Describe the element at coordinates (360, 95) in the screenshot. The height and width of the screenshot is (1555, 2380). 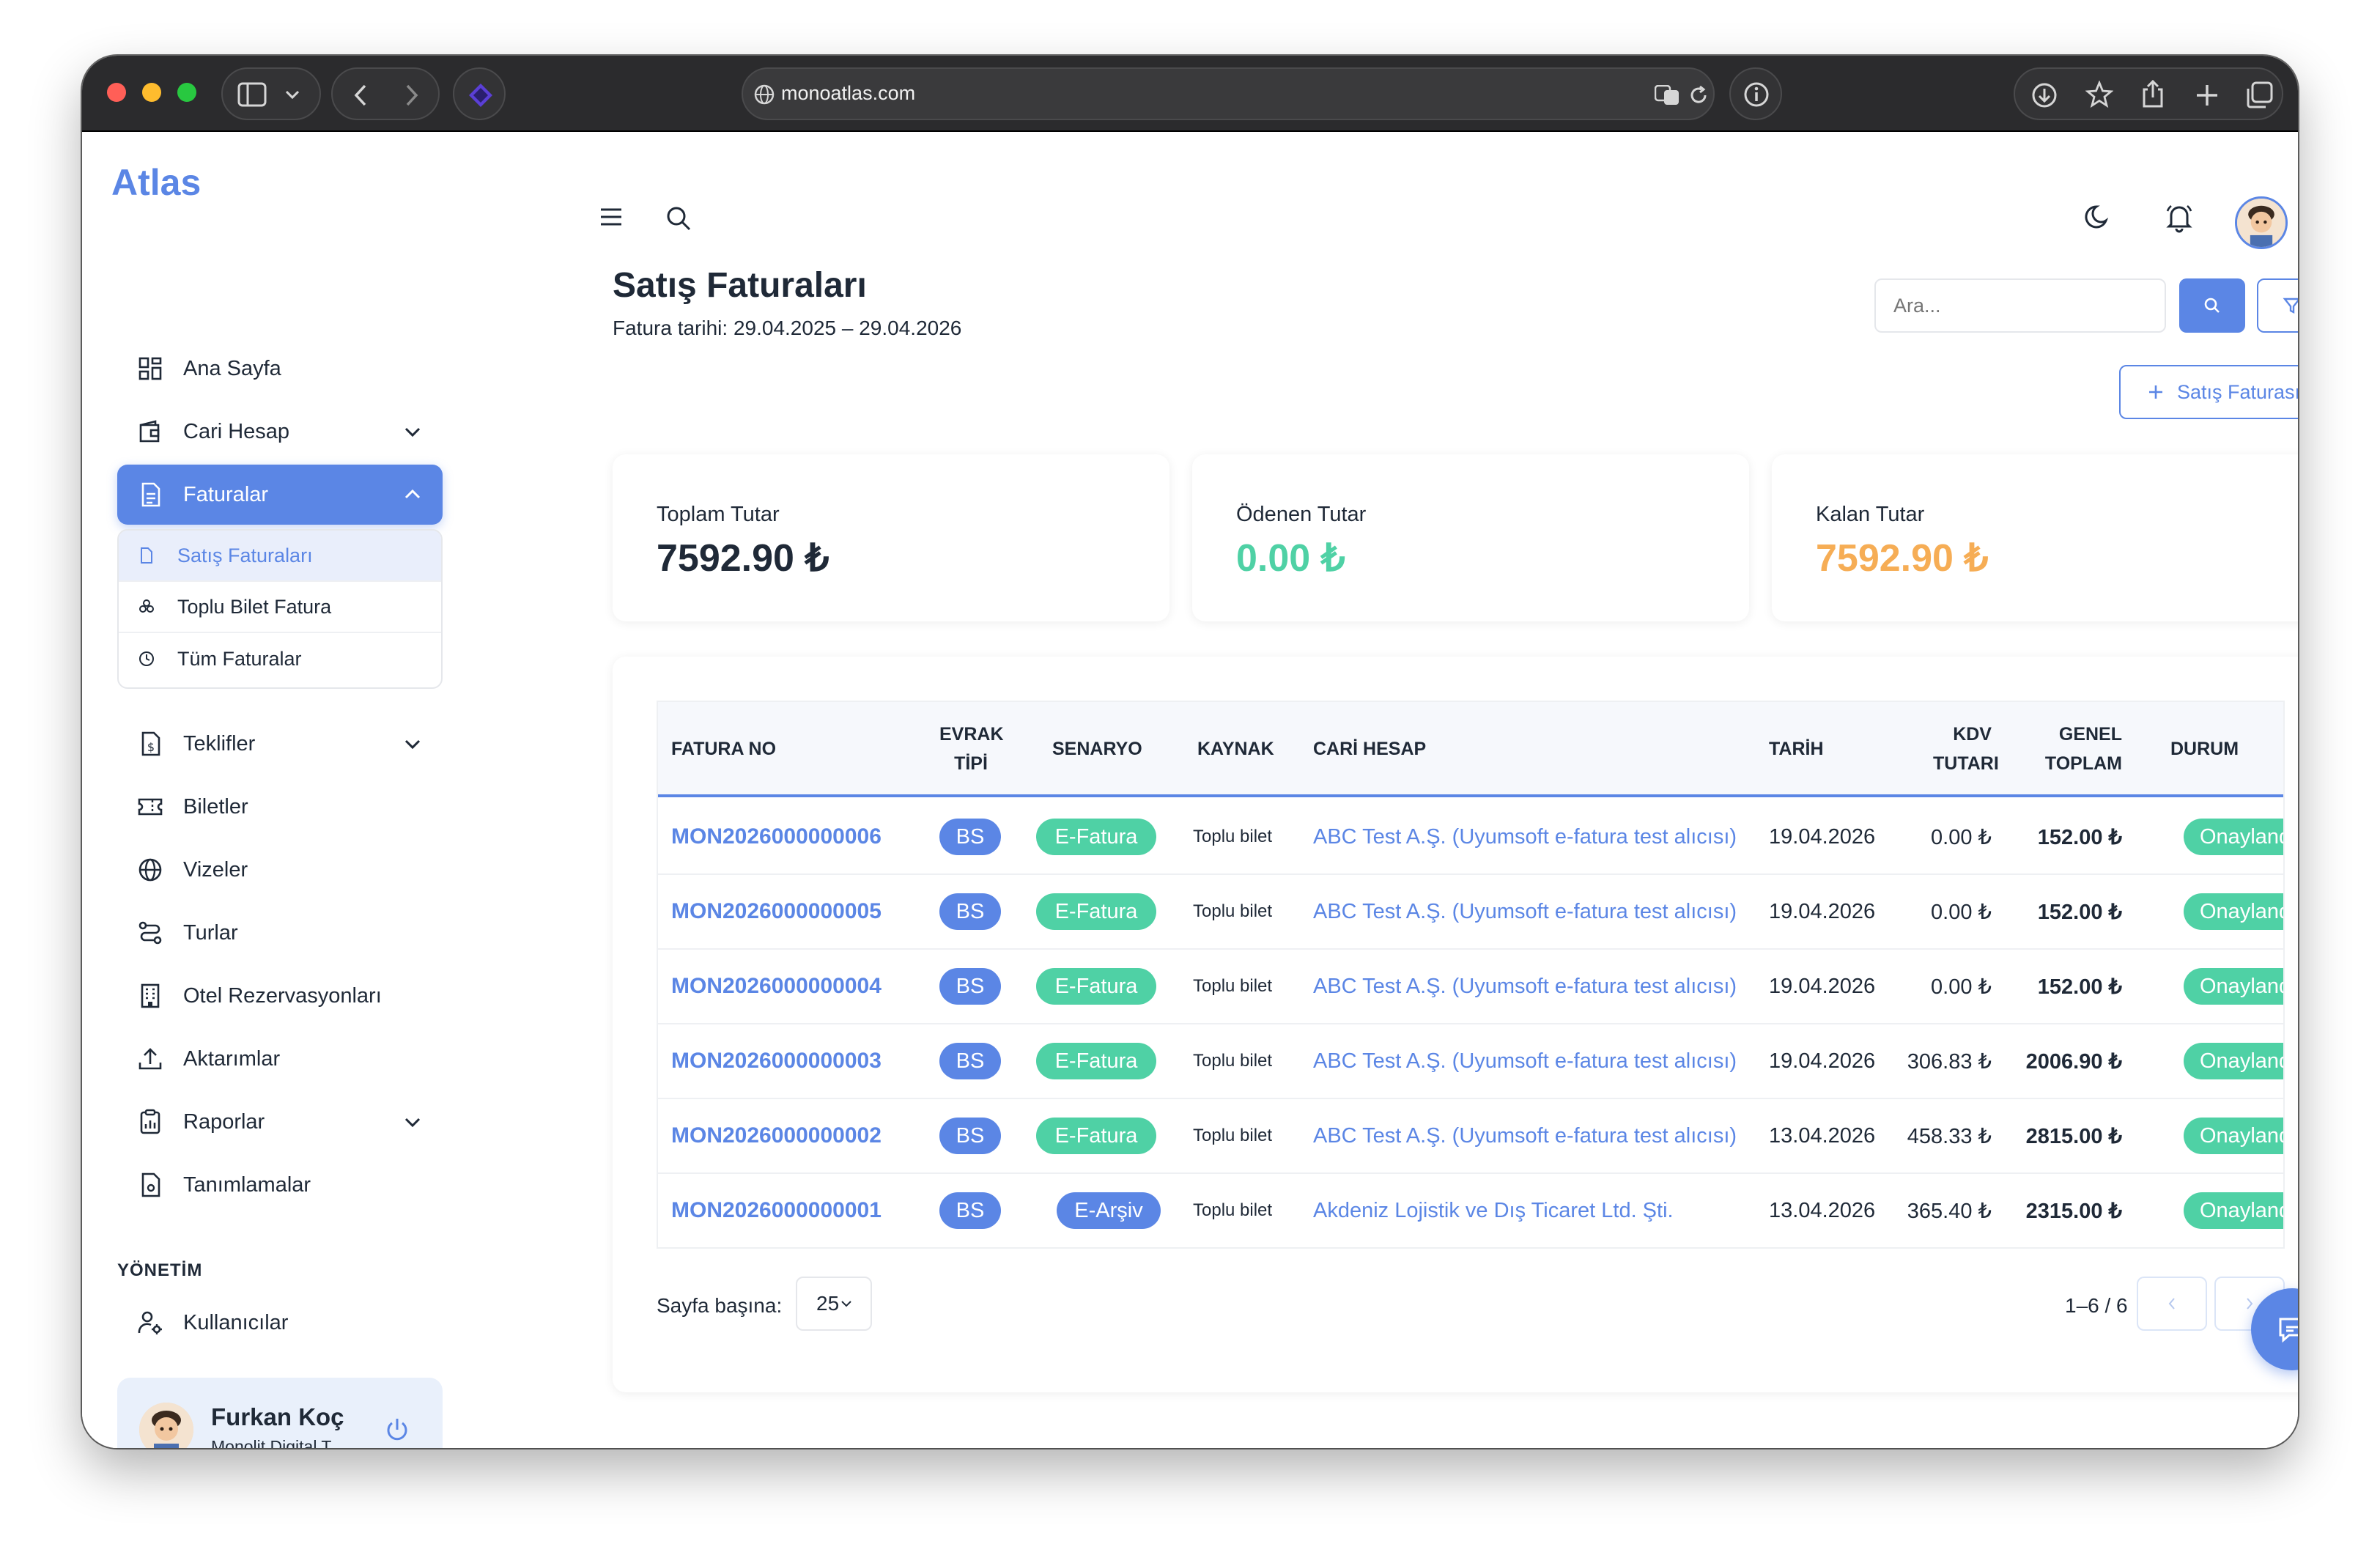
I see `back-icon` at that location.